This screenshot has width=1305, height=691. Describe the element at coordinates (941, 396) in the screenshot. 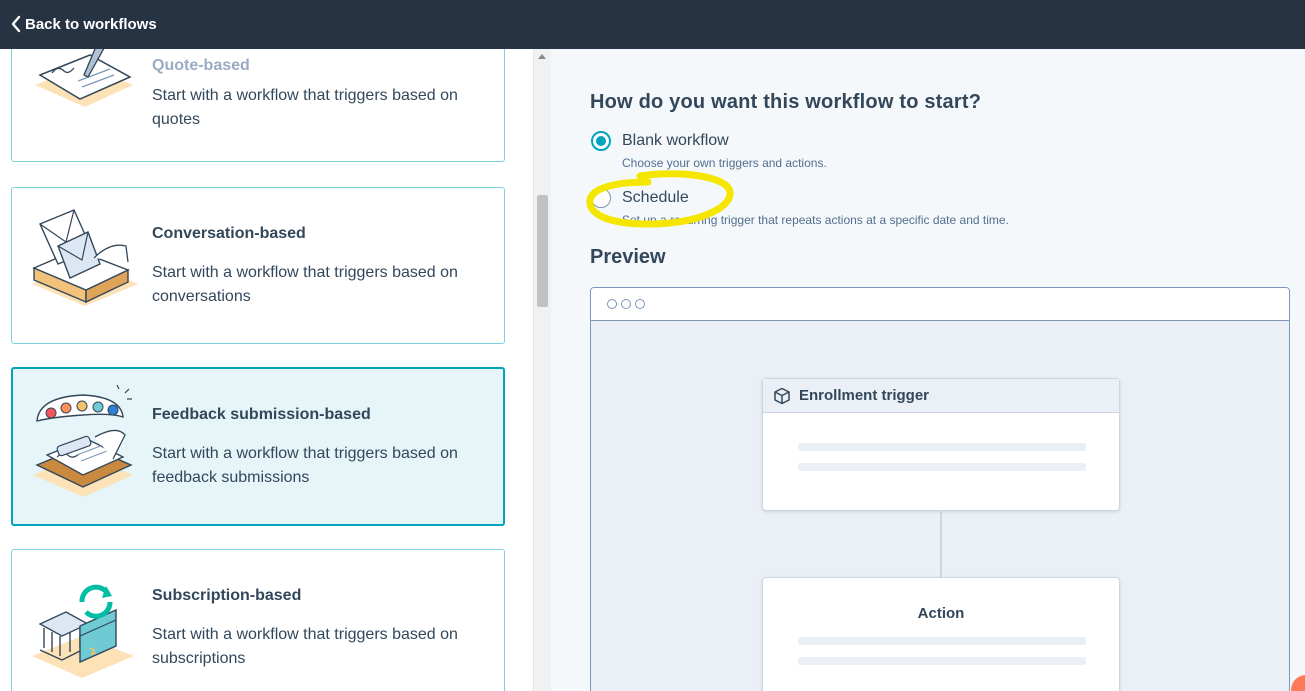

I see `enrollment-trigger-header: Enrollment trigger` at that location.